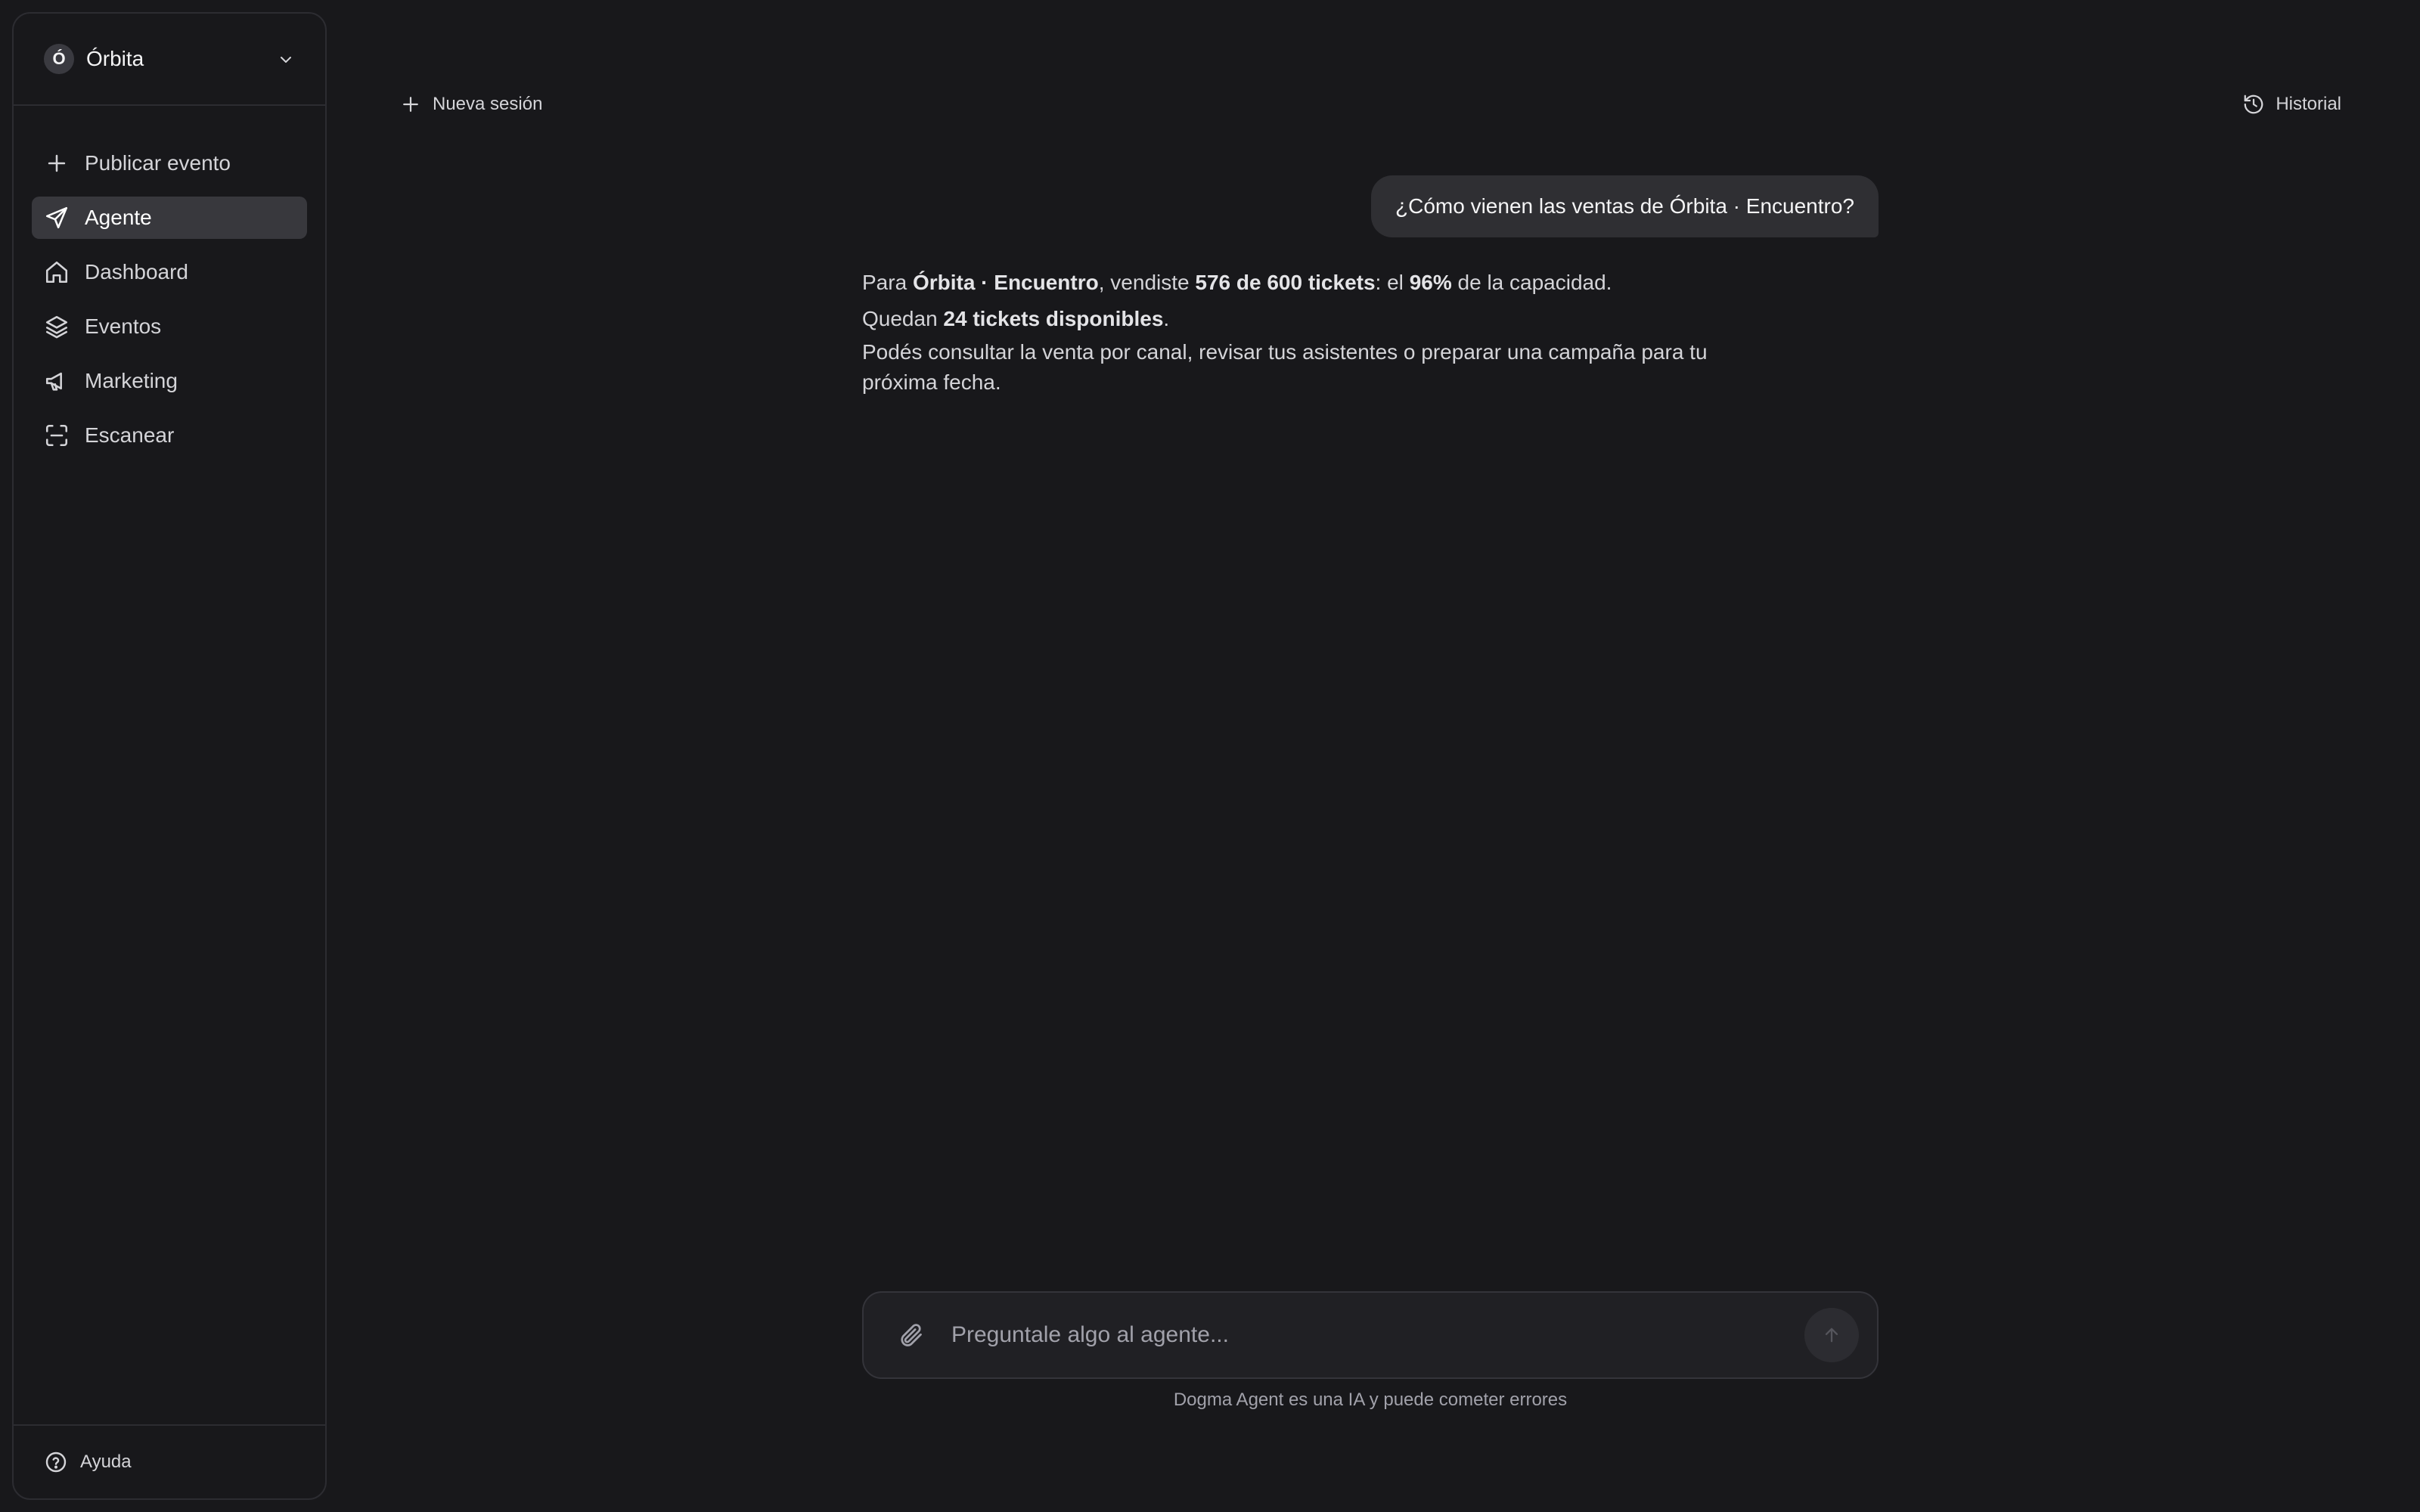 This screenshot has width=2420, height=1512. Describe the element at coordinates (56, 272) in the screenshot. I see `home-icon` at that location.